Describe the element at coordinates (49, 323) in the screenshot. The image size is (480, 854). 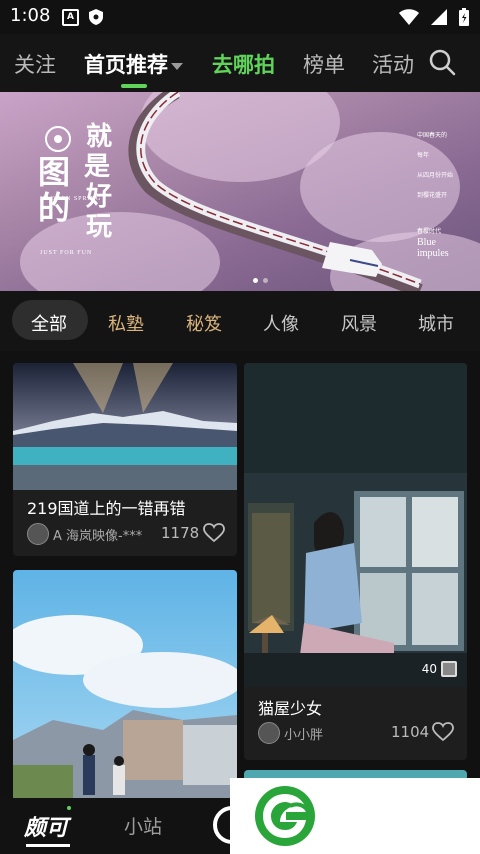
I see `category-all: 全部` at that location.